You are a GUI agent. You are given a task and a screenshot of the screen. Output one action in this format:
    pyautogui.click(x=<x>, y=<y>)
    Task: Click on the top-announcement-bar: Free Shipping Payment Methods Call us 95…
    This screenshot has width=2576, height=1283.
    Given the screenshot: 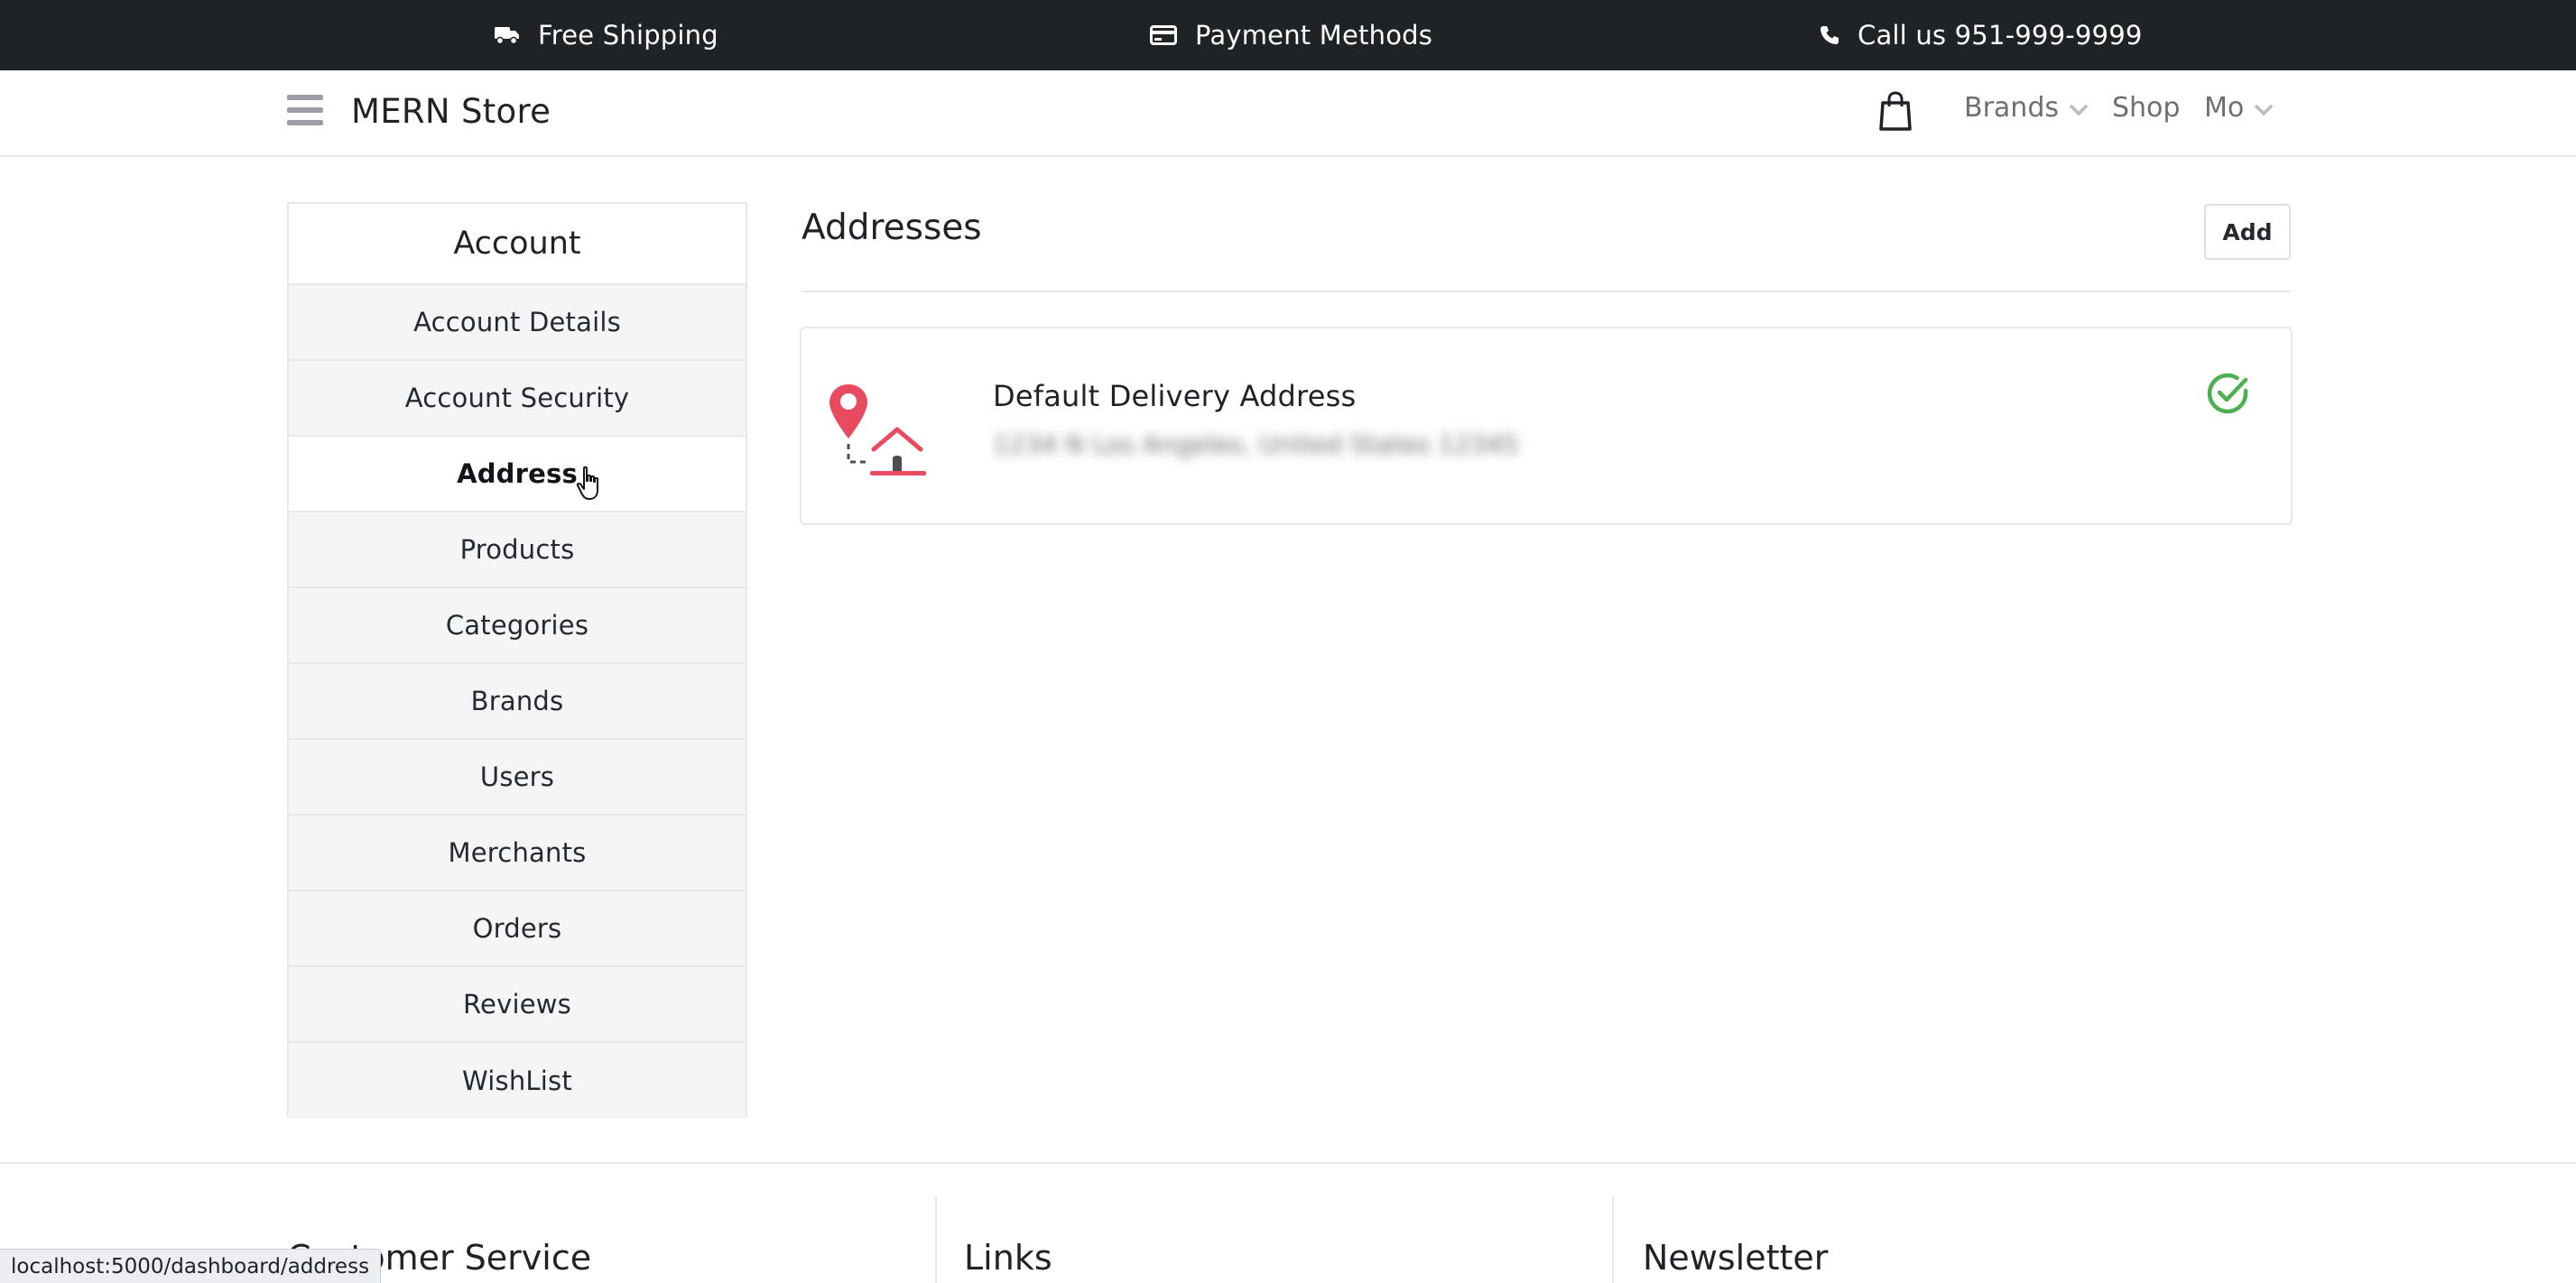 What is the action you would take?
    pyautogui.click(x=1288, y=35)
    